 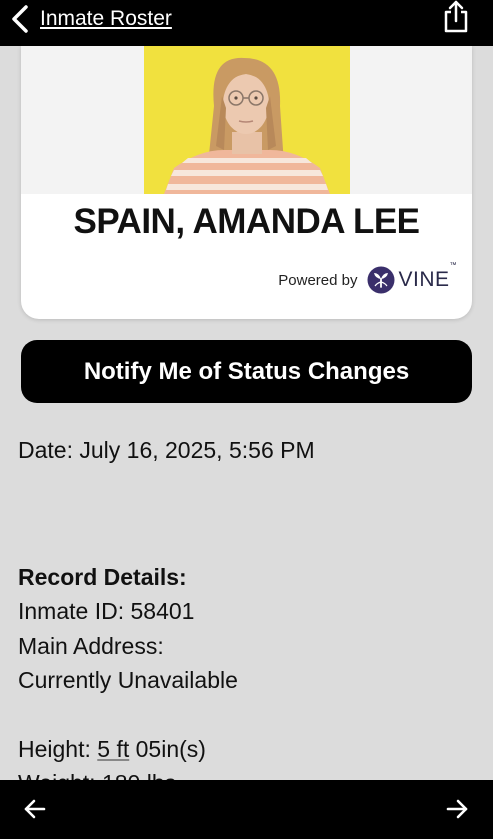 I want to click on inmate-name: SPAIN, AMANDA LEE, so click(x=246, y=221).